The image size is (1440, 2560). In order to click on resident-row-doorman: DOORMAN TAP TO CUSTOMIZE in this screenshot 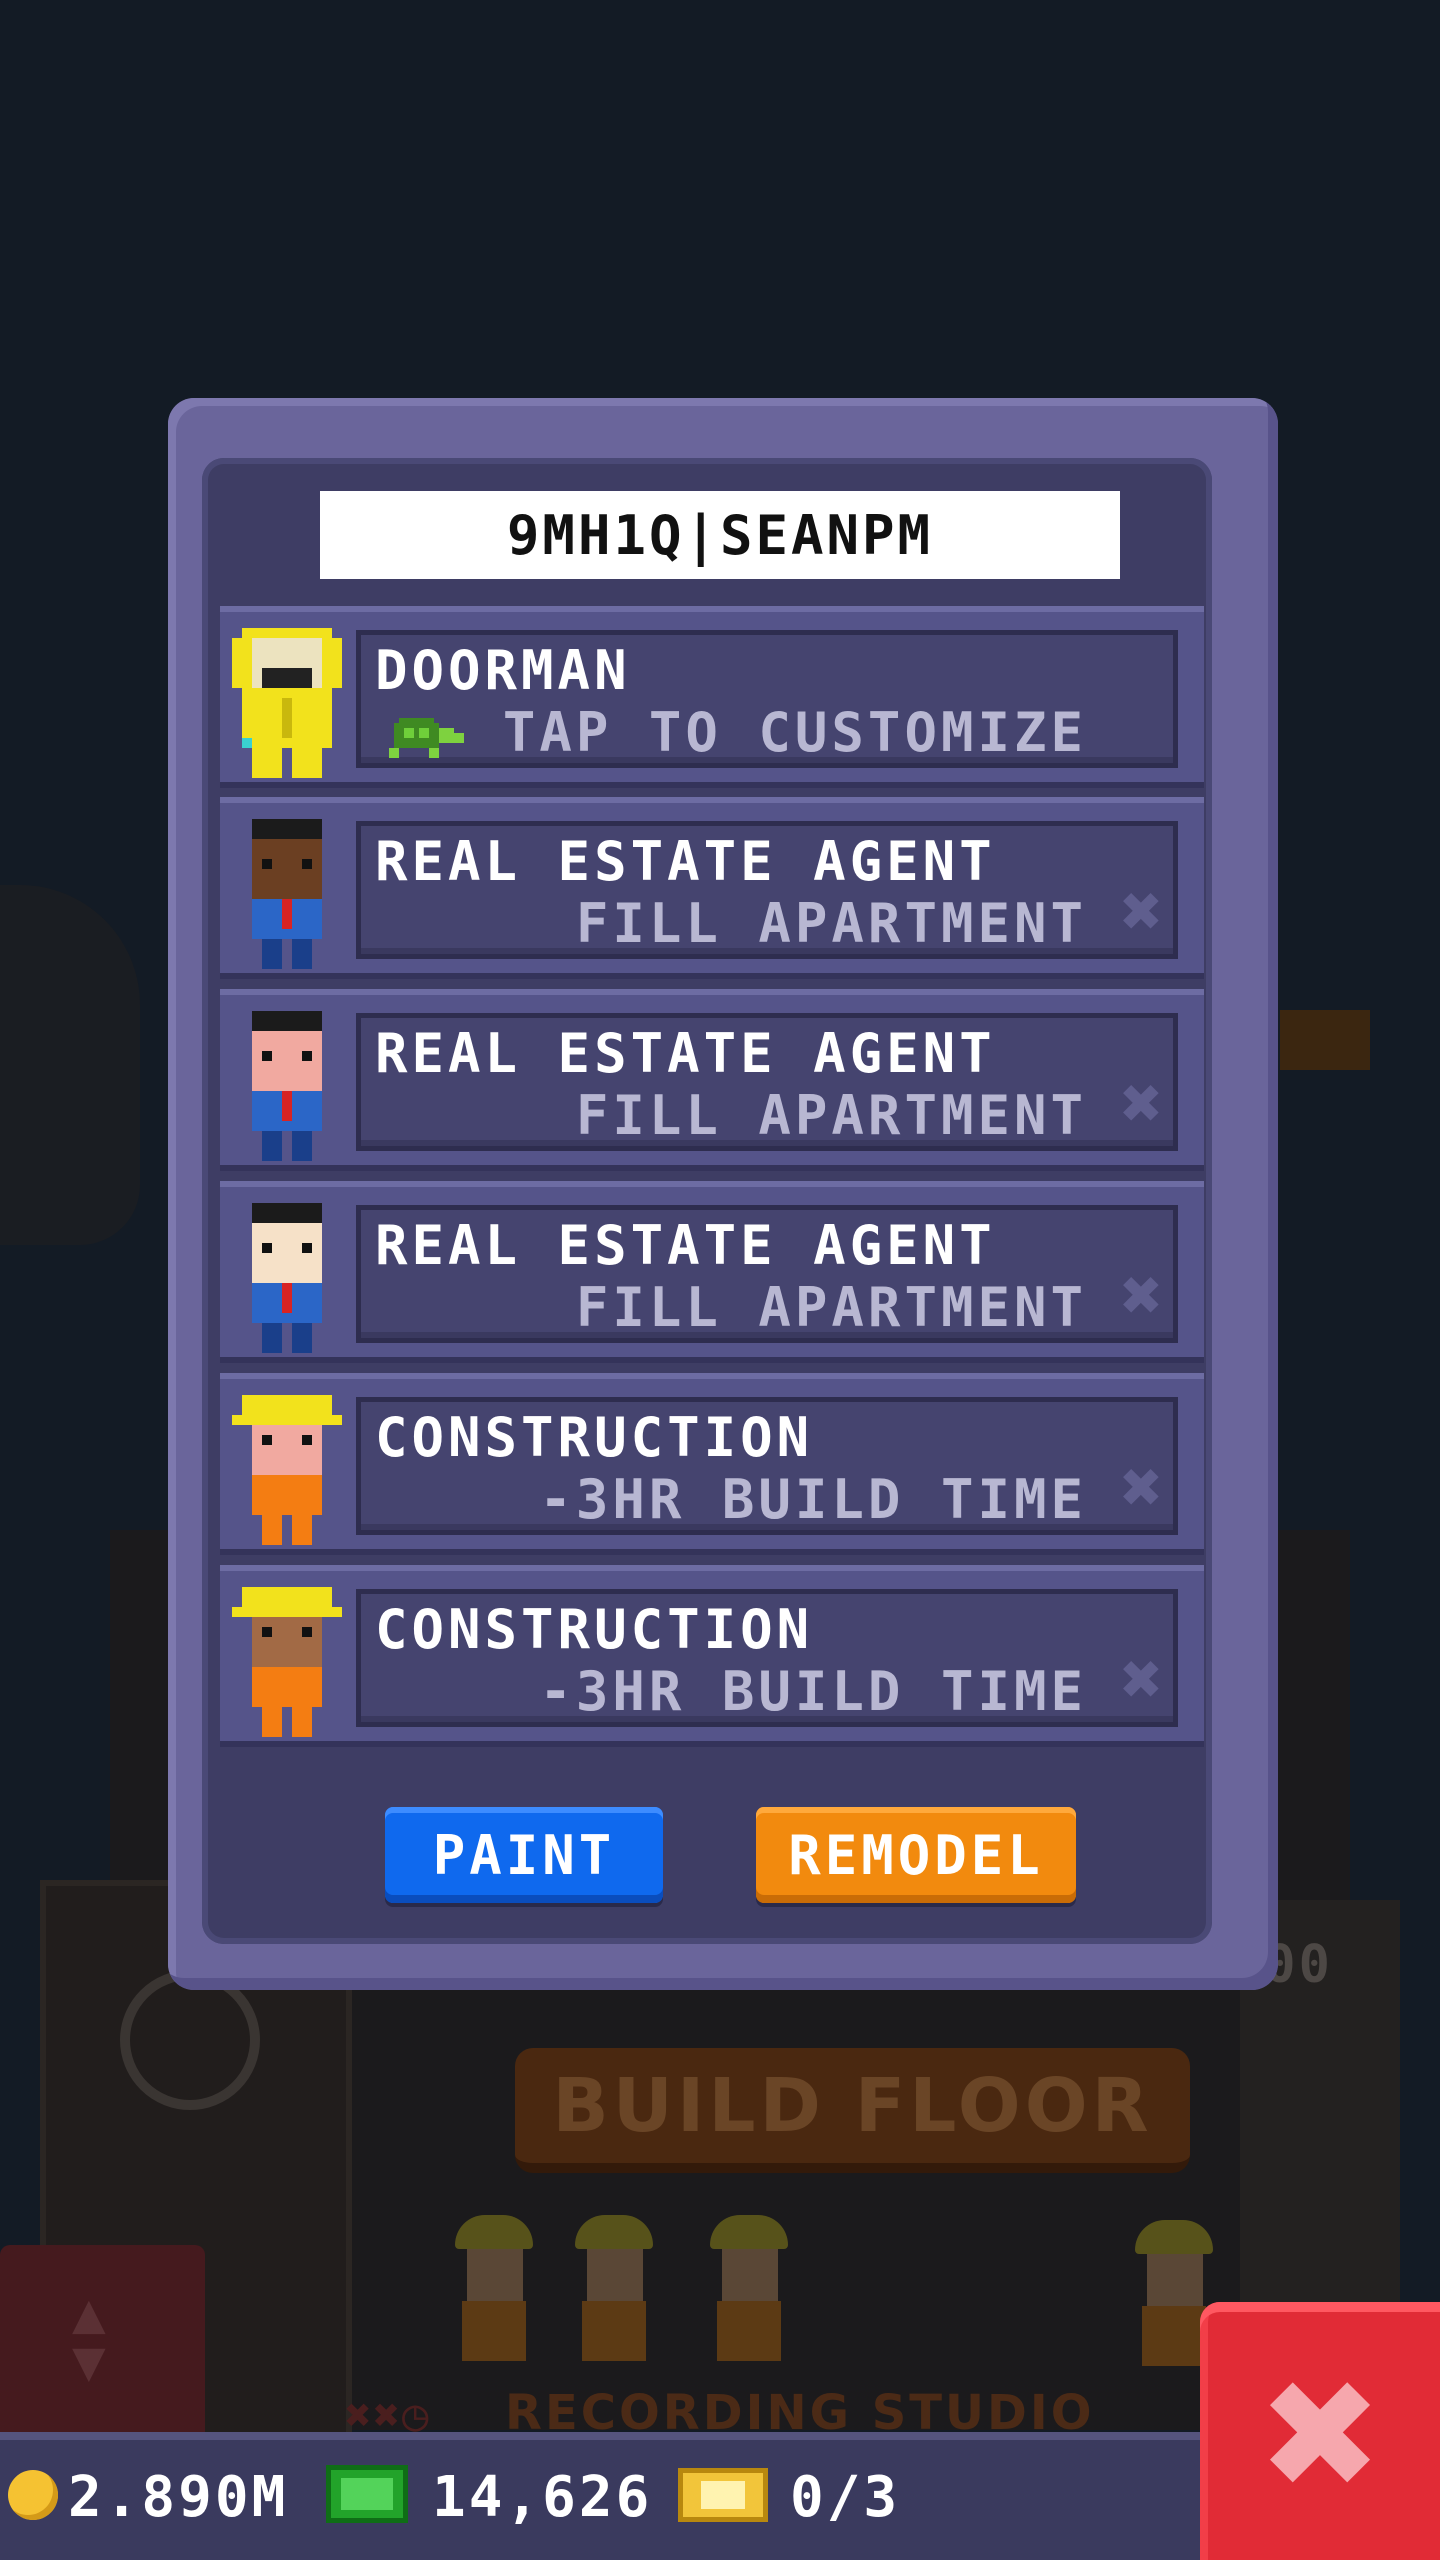, I will do `click(712, 697)`.